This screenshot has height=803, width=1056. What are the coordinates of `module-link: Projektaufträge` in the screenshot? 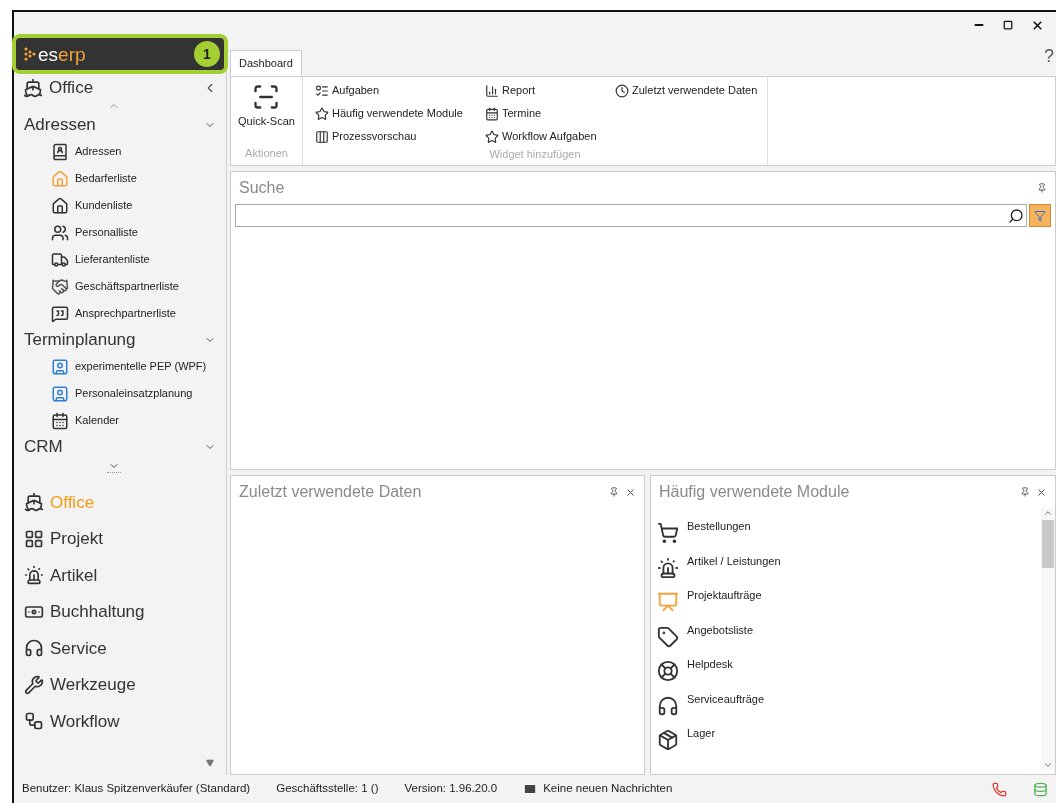 It's located at (724, 595).